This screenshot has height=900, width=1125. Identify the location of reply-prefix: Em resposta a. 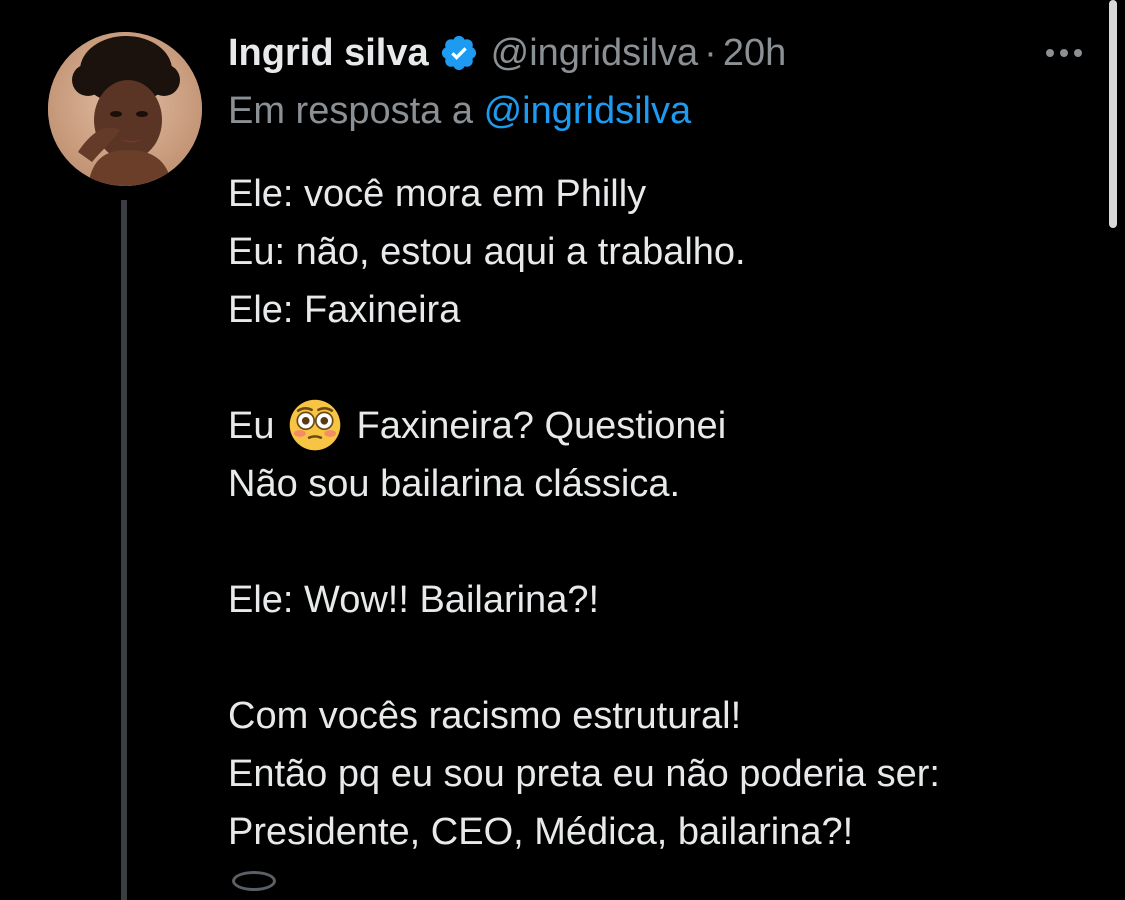
(350, 111).